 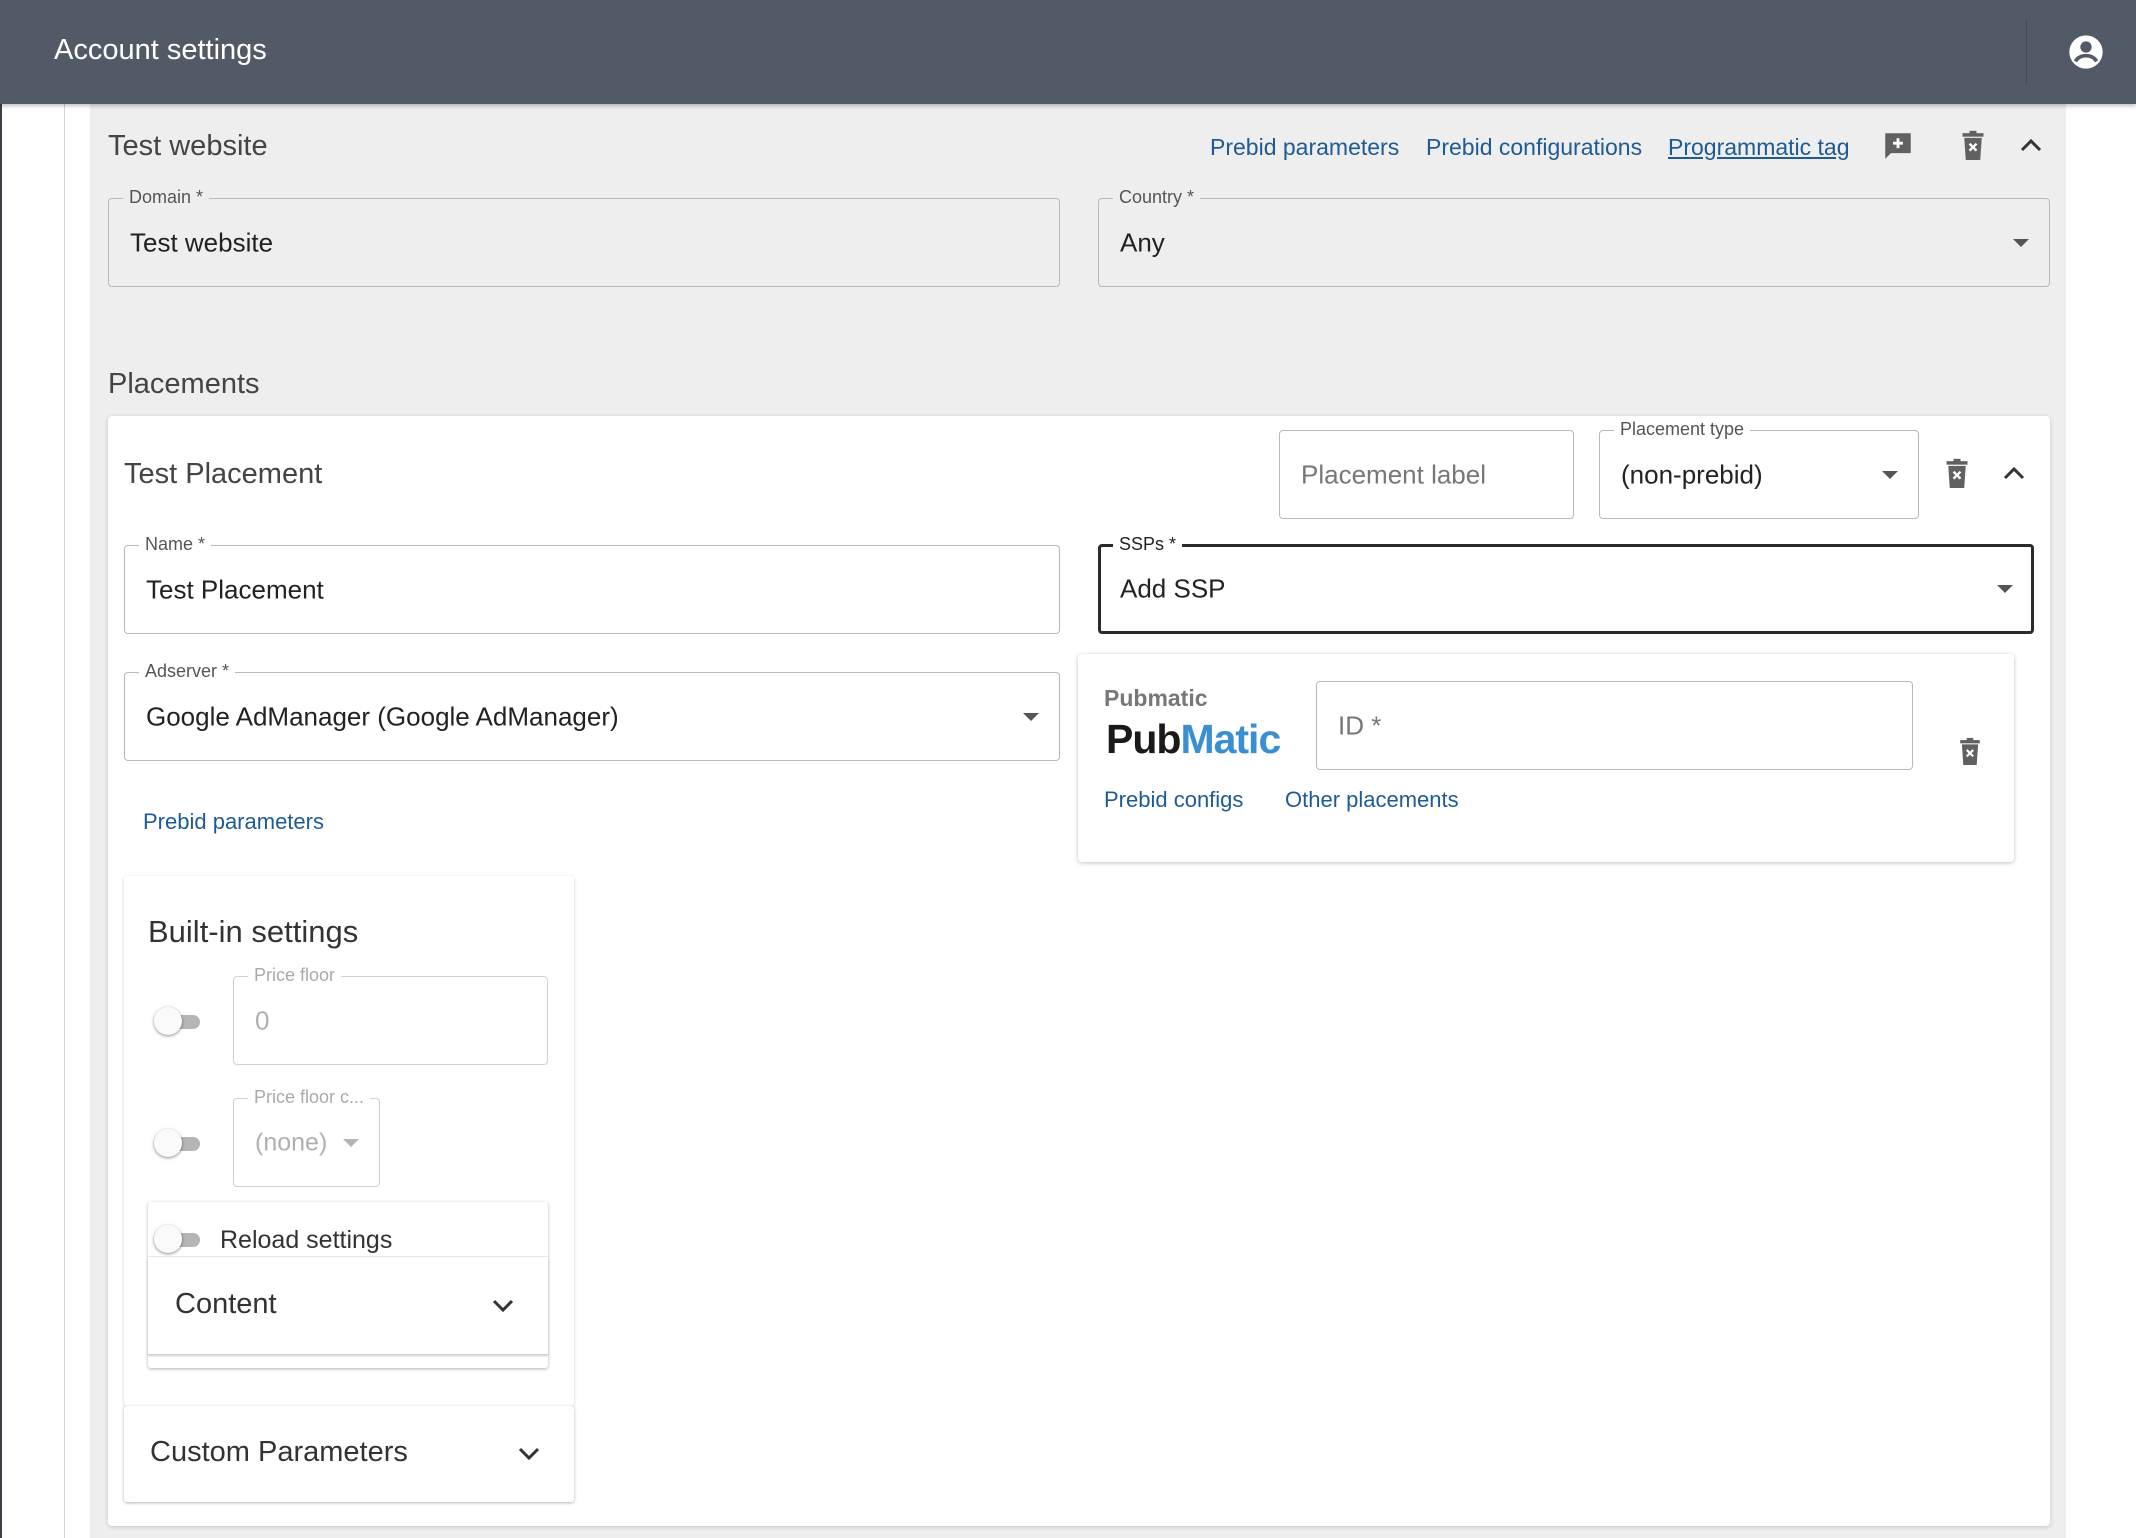 What do you see at coordinates (390, 1014) in the screenshot?
I see `price-floor-input: Price floor 0` at bounding box center [390, 1014].